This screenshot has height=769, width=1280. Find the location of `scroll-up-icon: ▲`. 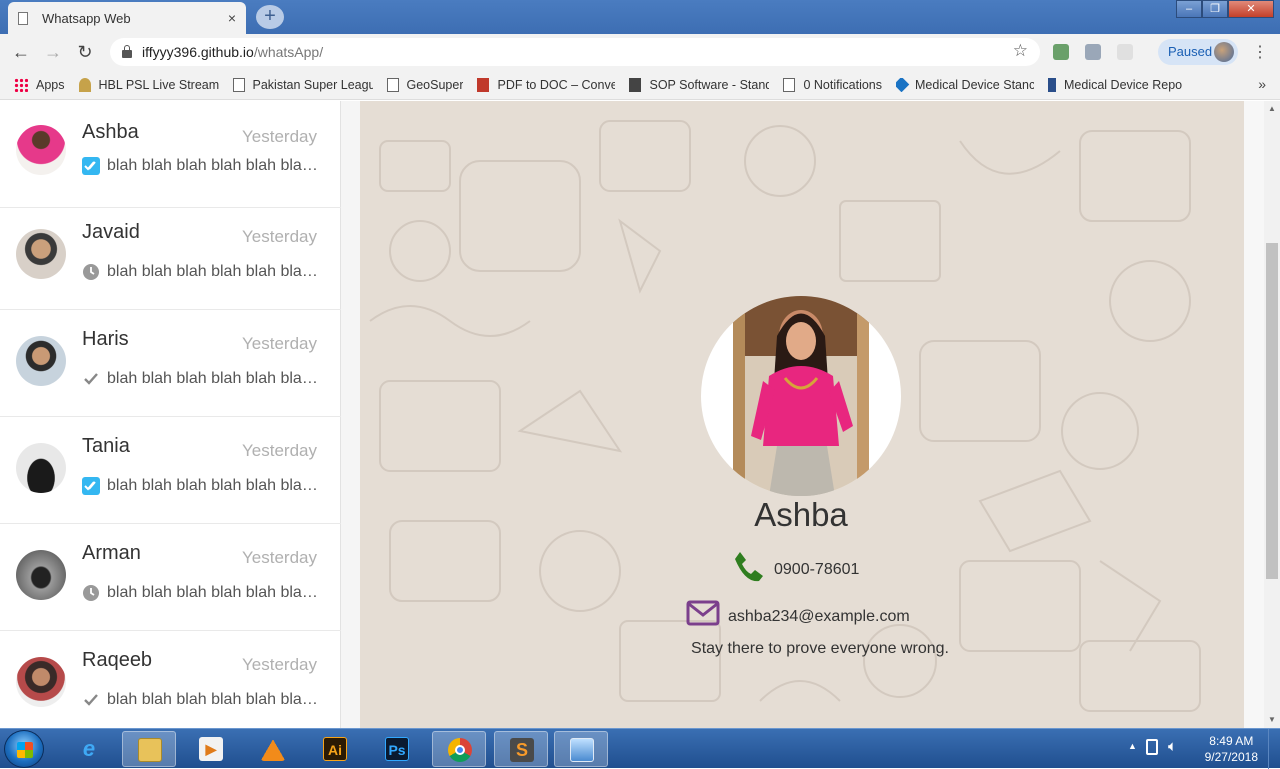

scroll-up-icon: ▲ is located at coordinates (1272, 109).